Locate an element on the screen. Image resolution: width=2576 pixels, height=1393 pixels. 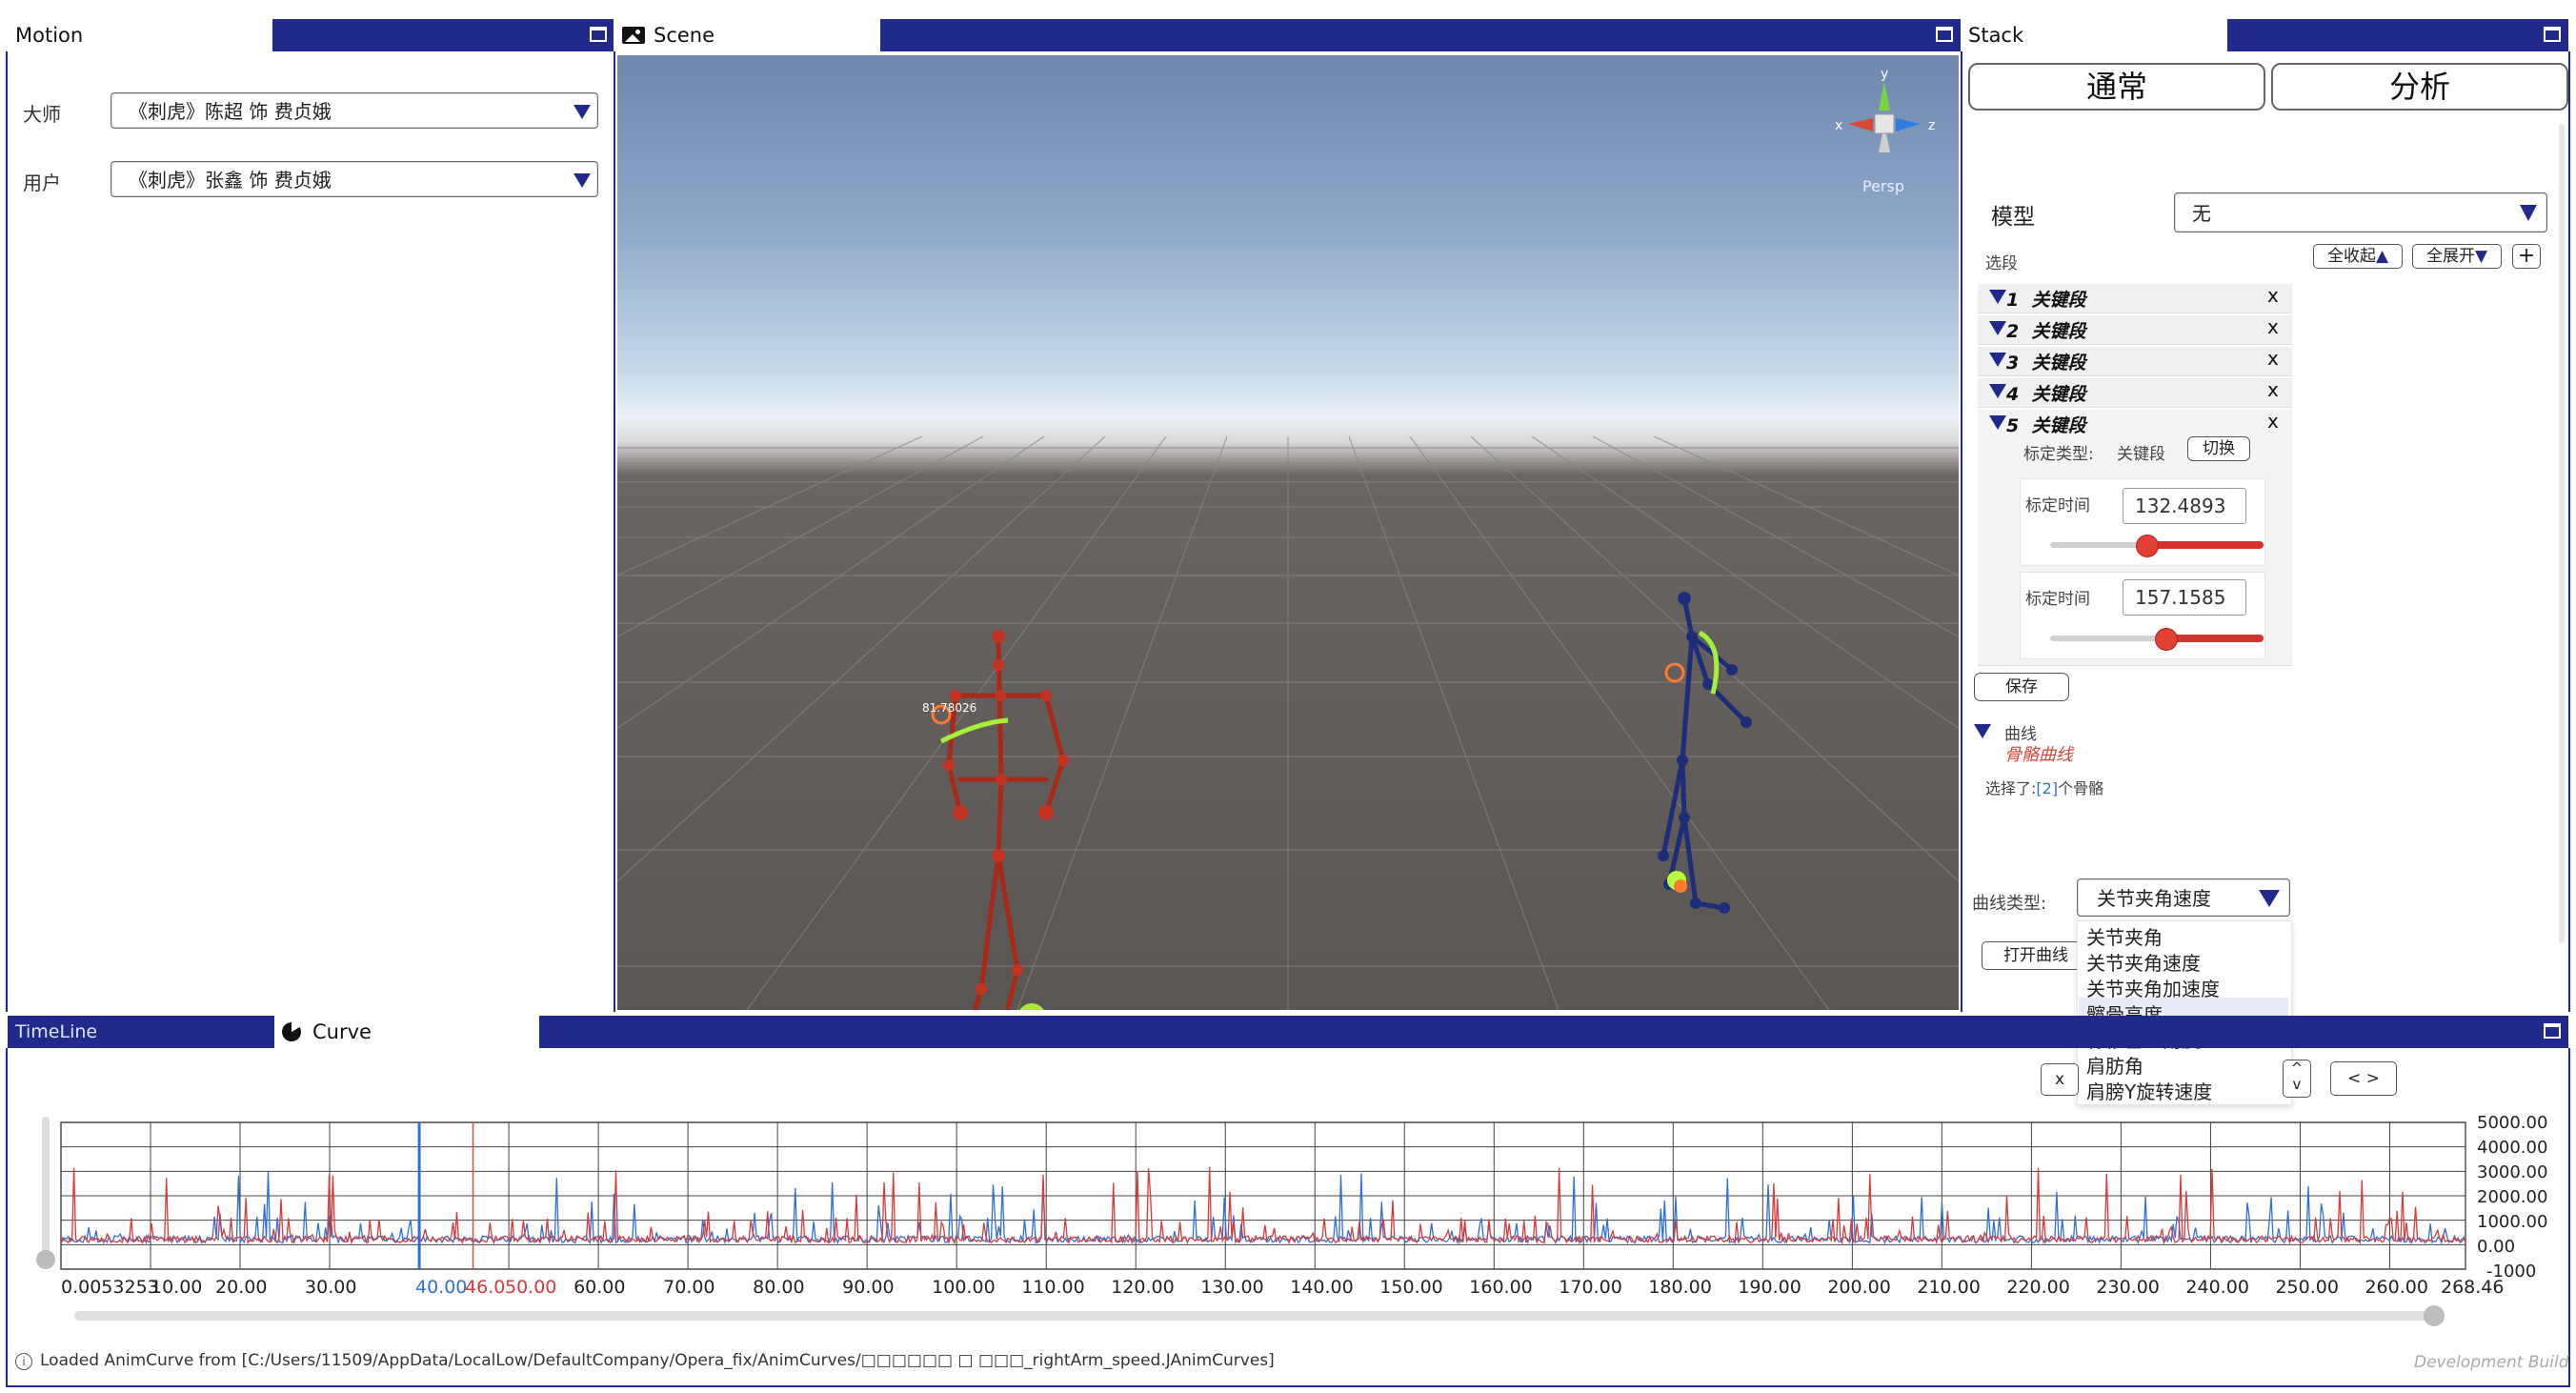
menu-option: 关节夹角加速度 is located at coordinates (2153, 987).